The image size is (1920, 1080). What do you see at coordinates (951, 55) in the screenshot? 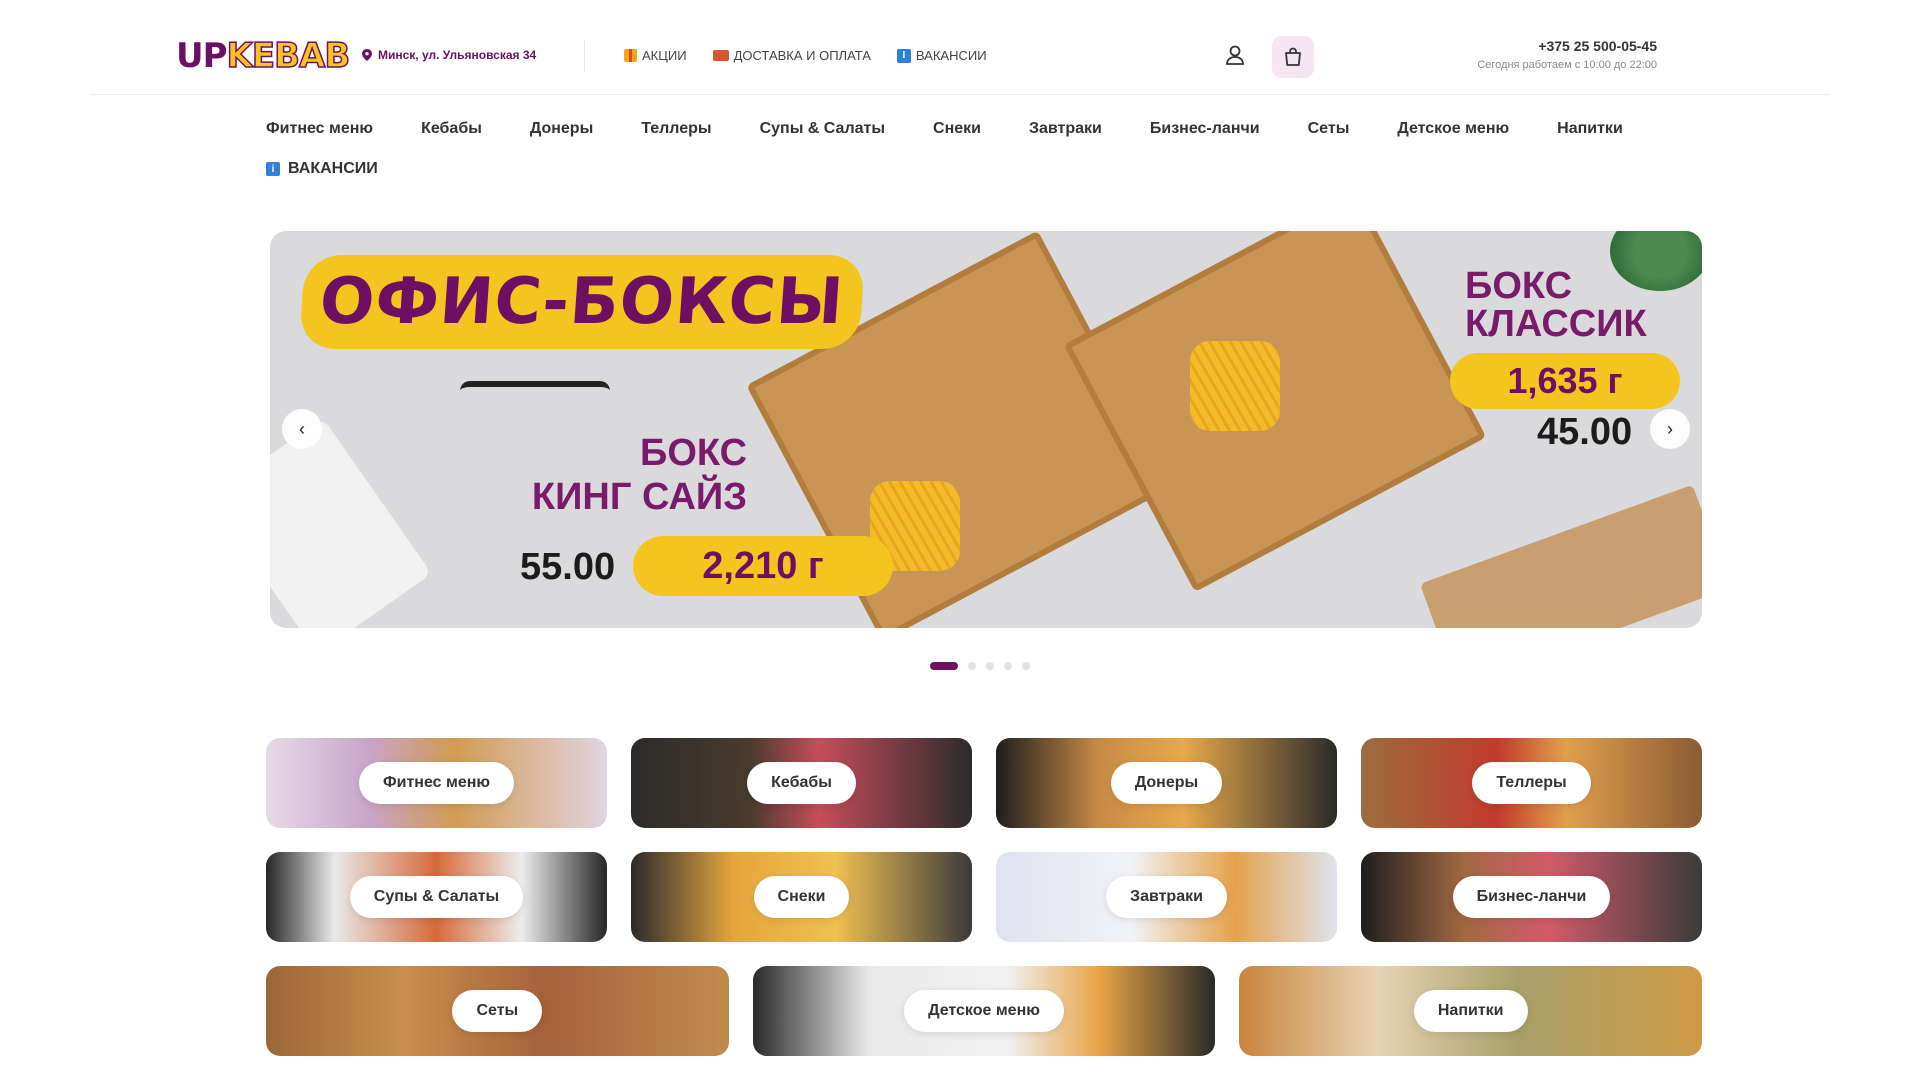
I see `nav-vacancies-label: ВАКАНСИИ` at bounding box center [951, 55].